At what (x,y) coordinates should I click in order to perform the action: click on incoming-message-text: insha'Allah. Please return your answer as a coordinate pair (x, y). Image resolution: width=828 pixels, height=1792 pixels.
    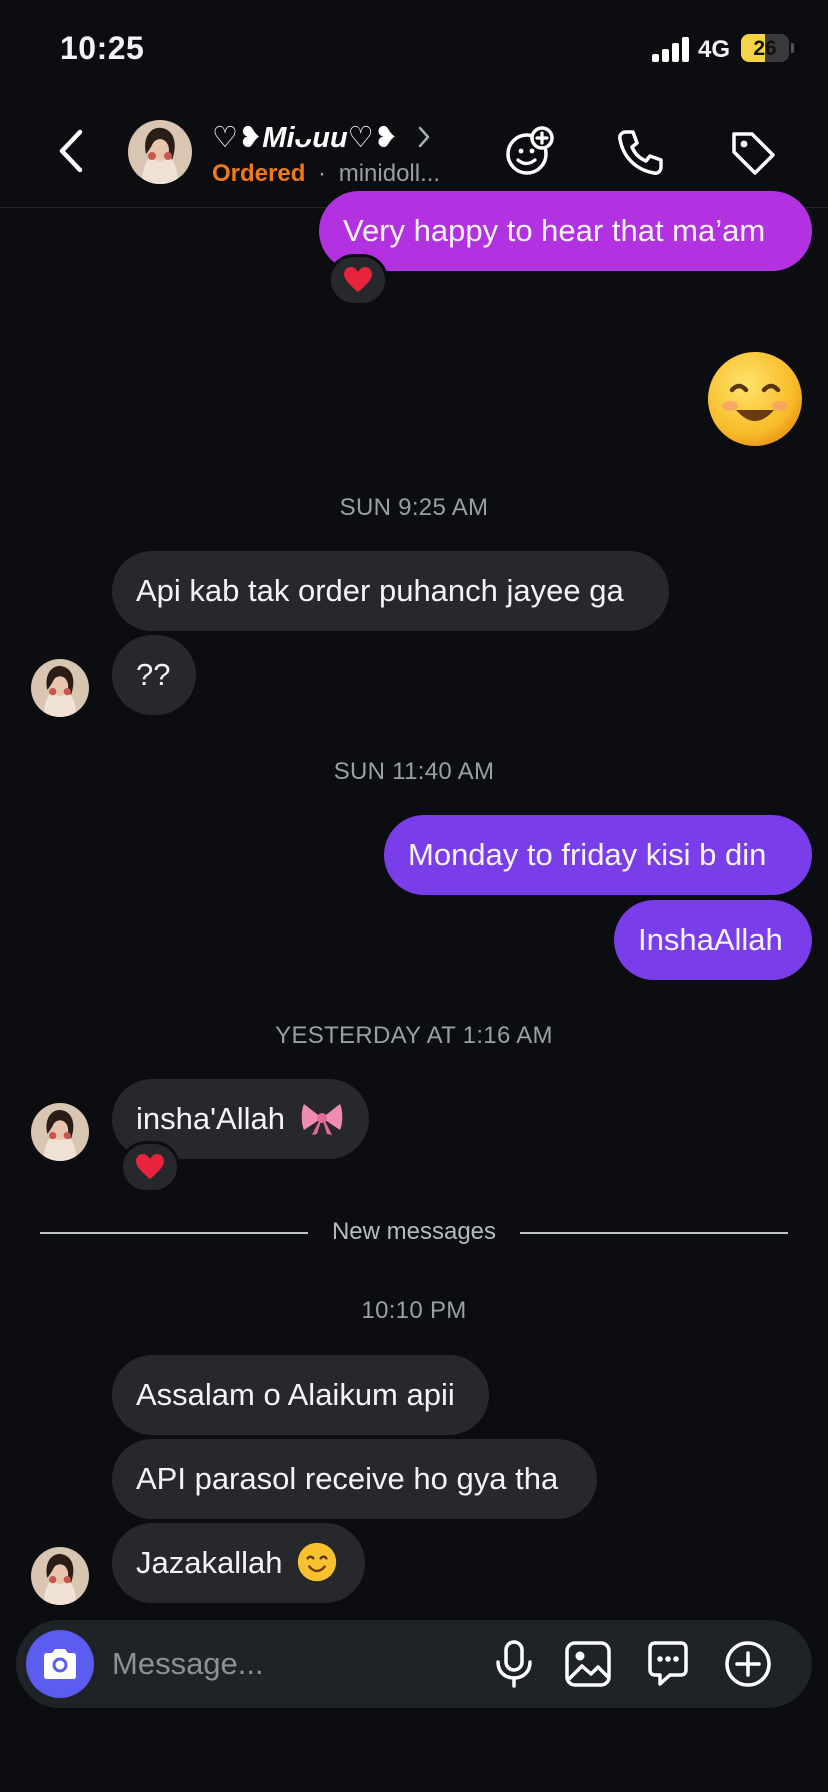
    Looking at the image, I should click on (210, 1118).